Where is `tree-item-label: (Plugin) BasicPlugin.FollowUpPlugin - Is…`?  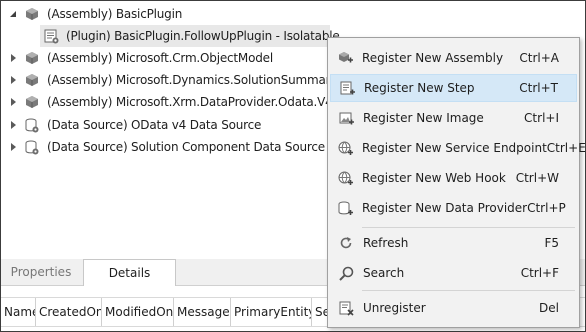 tree-item-label: (Plugin) BasicPlugin.FollowUpPlugin - Is… is located at coordinates (203, 36).